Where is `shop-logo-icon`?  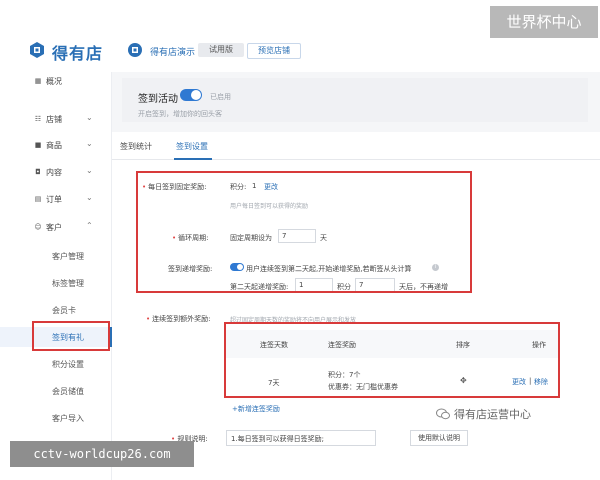
shop-logo-icon is located at coordinates (135, 50).